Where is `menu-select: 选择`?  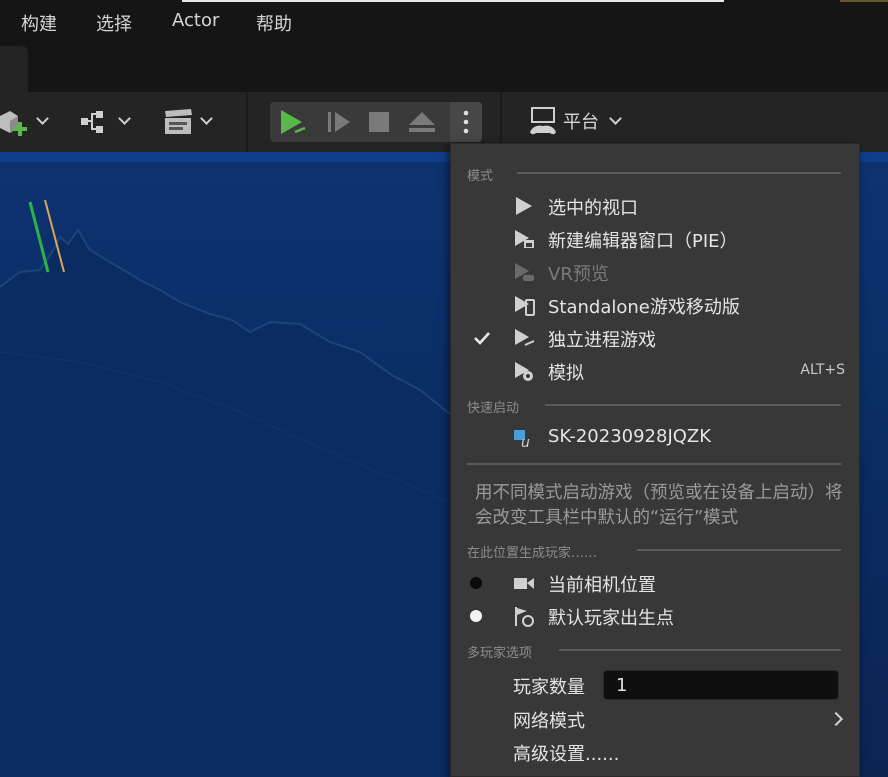 menu-select: 选择 is located at coordinates (114, 23).